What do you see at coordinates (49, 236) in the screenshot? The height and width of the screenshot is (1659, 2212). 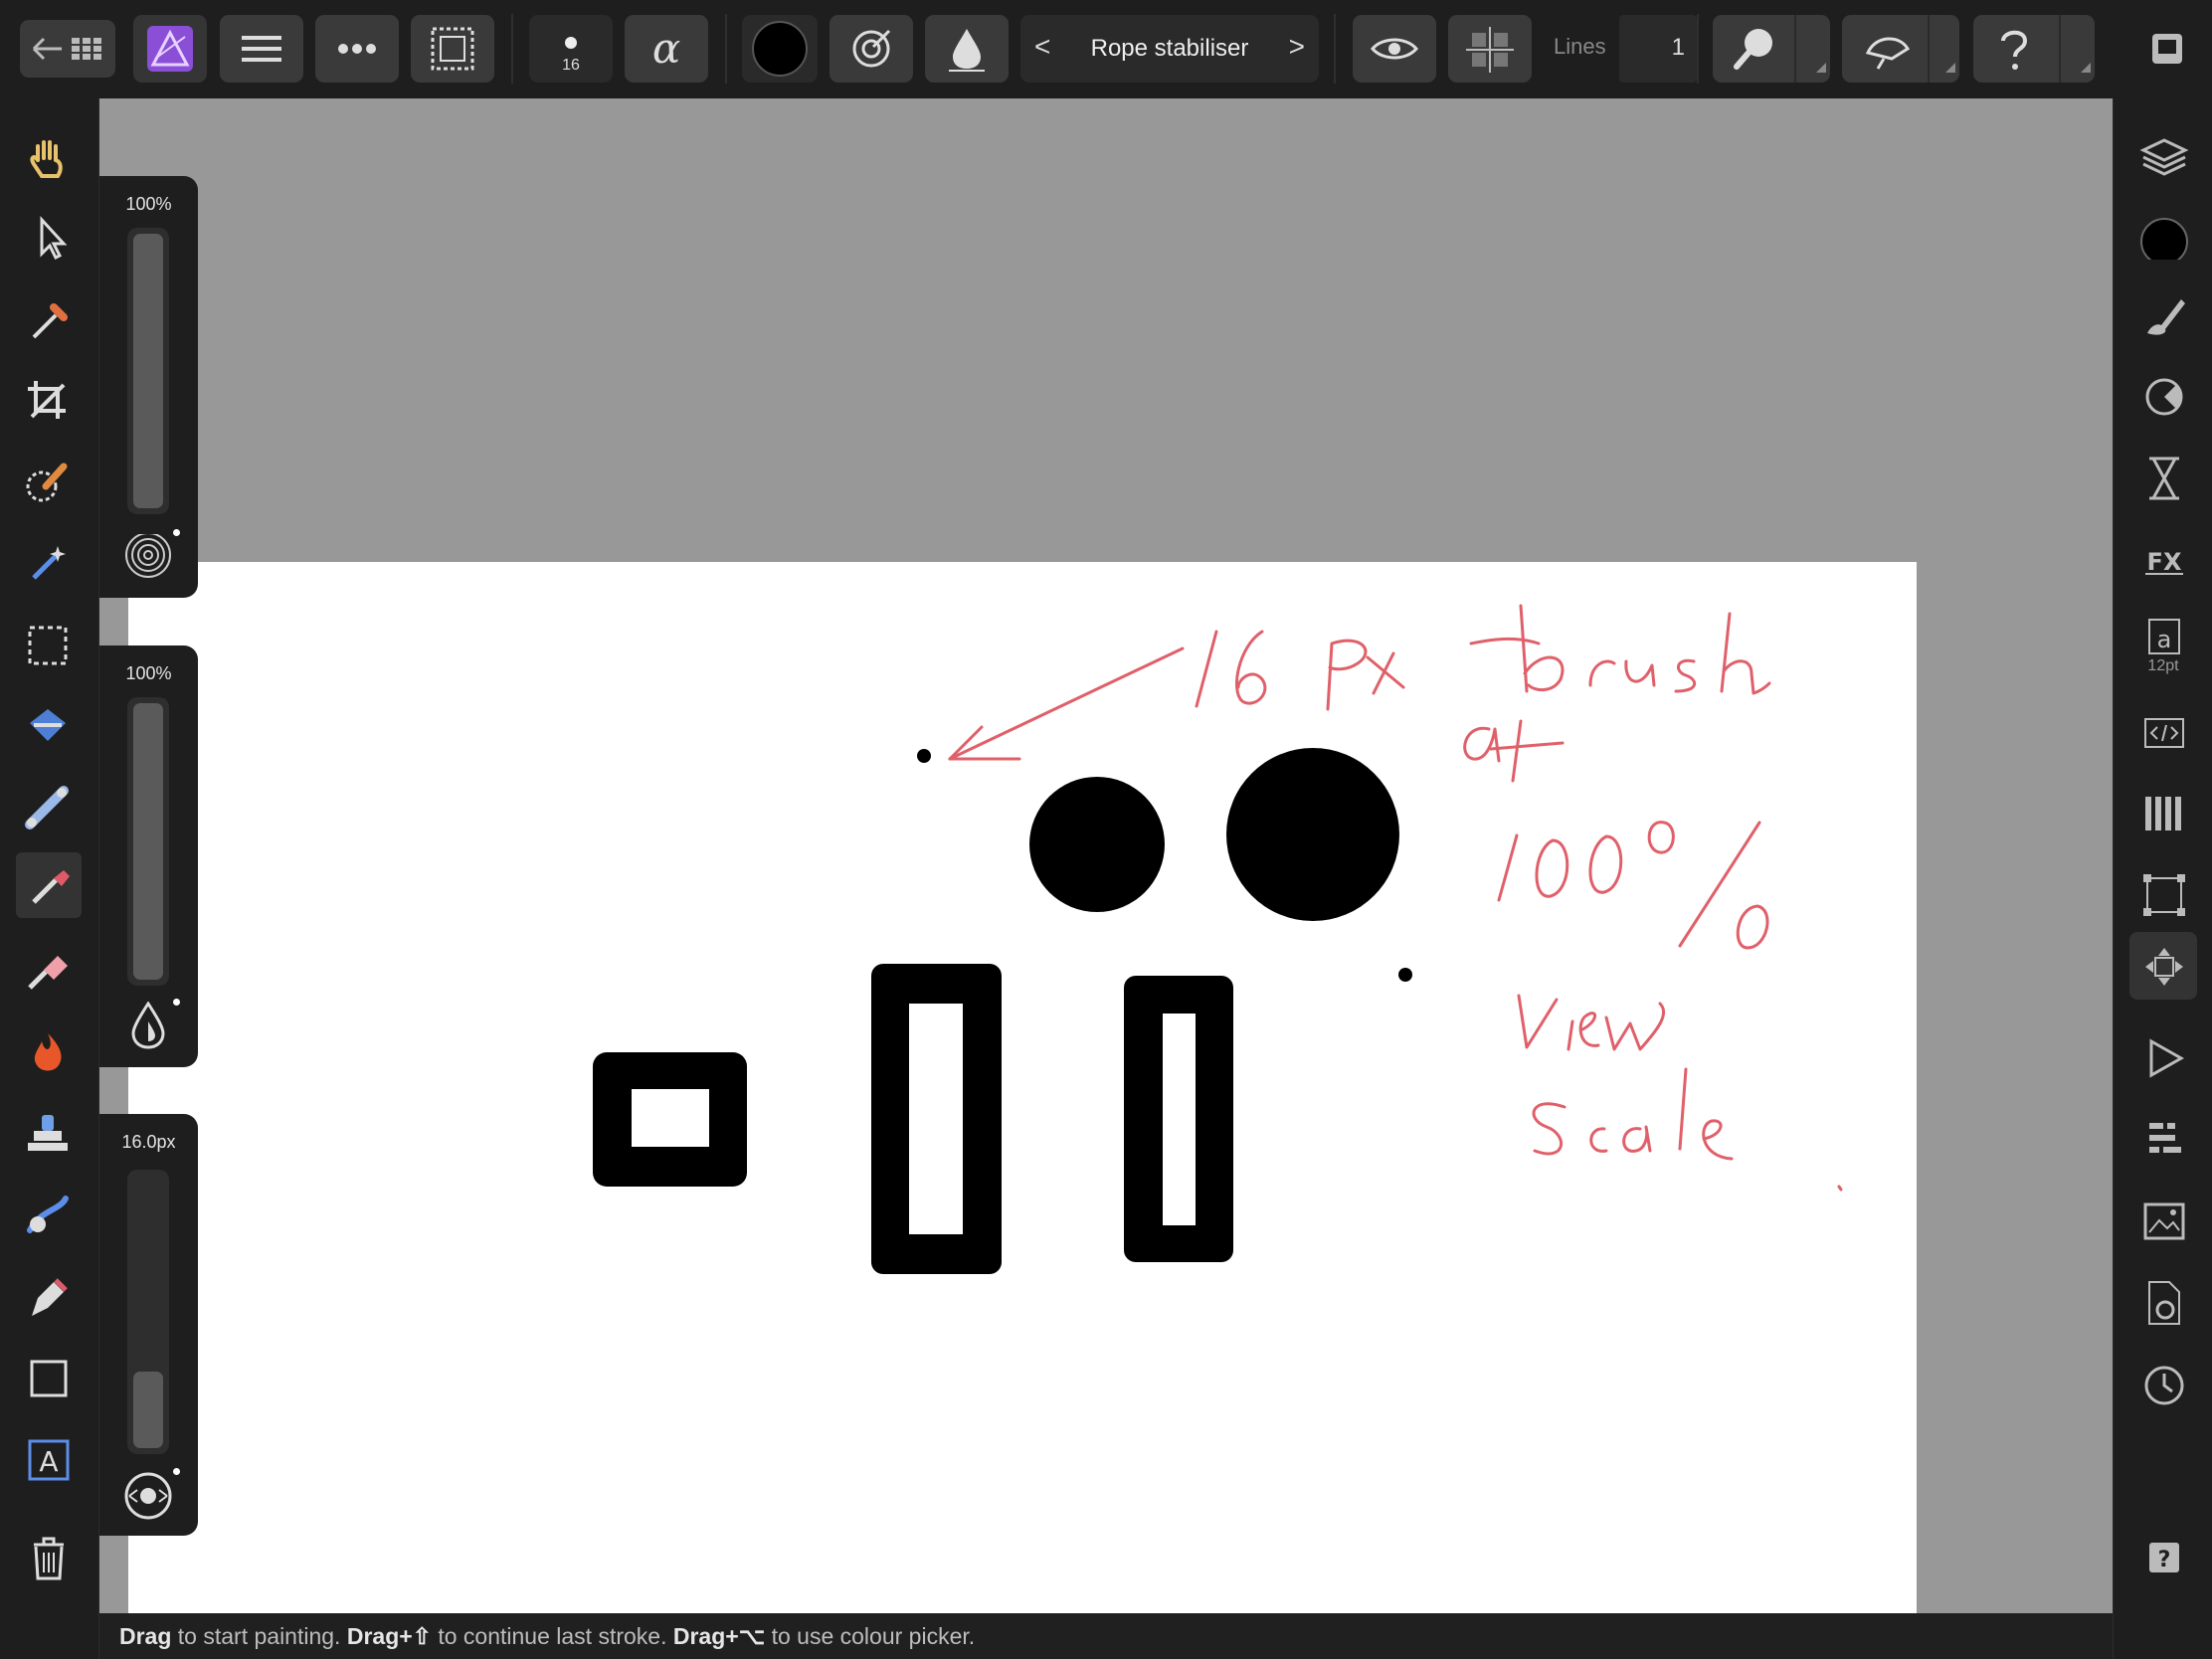 I see `move-tool` at bounding box center [49, 236].